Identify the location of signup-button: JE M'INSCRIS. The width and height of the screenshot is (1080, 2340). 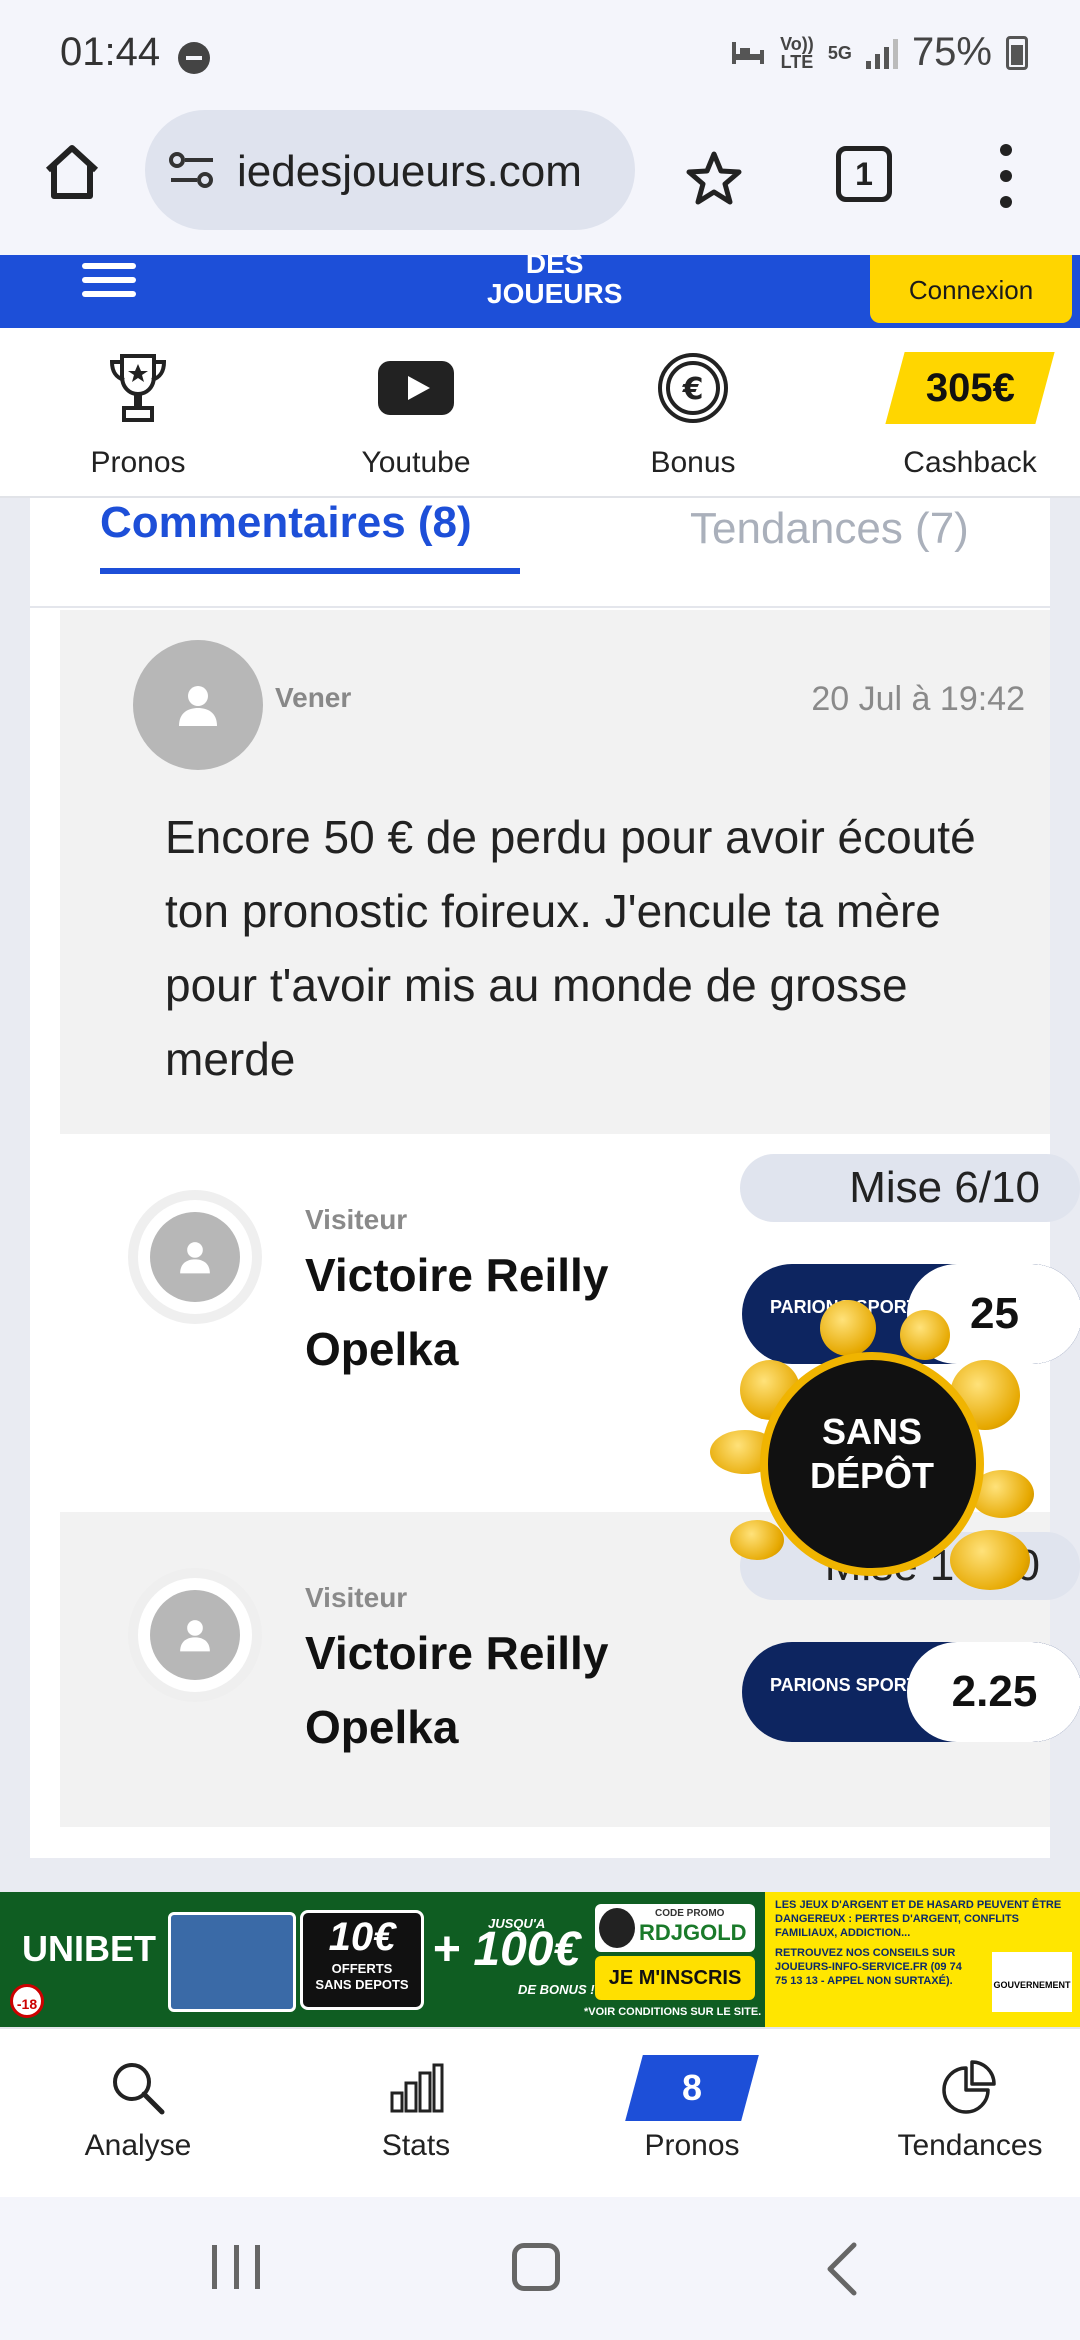
(675, 1978).